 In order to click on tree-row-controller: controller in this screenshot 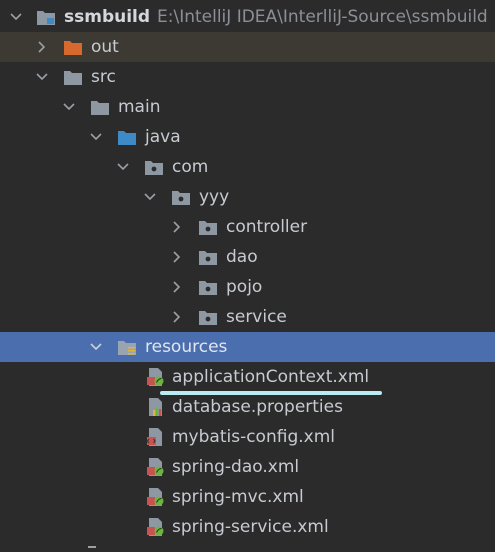, I will do `click(247, 227)`.